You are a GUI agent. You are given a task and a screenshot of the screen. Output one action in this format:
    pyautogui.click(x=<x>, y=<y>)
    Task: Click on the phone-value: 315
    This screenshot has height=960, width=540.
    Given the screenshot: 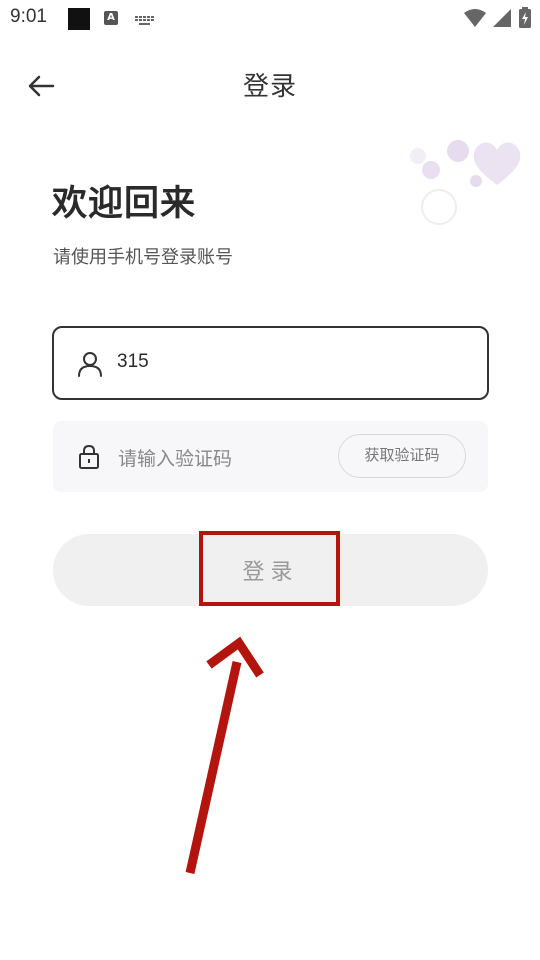 What is the action you would take?
    pyautogui.click(x=133, y=361)
    